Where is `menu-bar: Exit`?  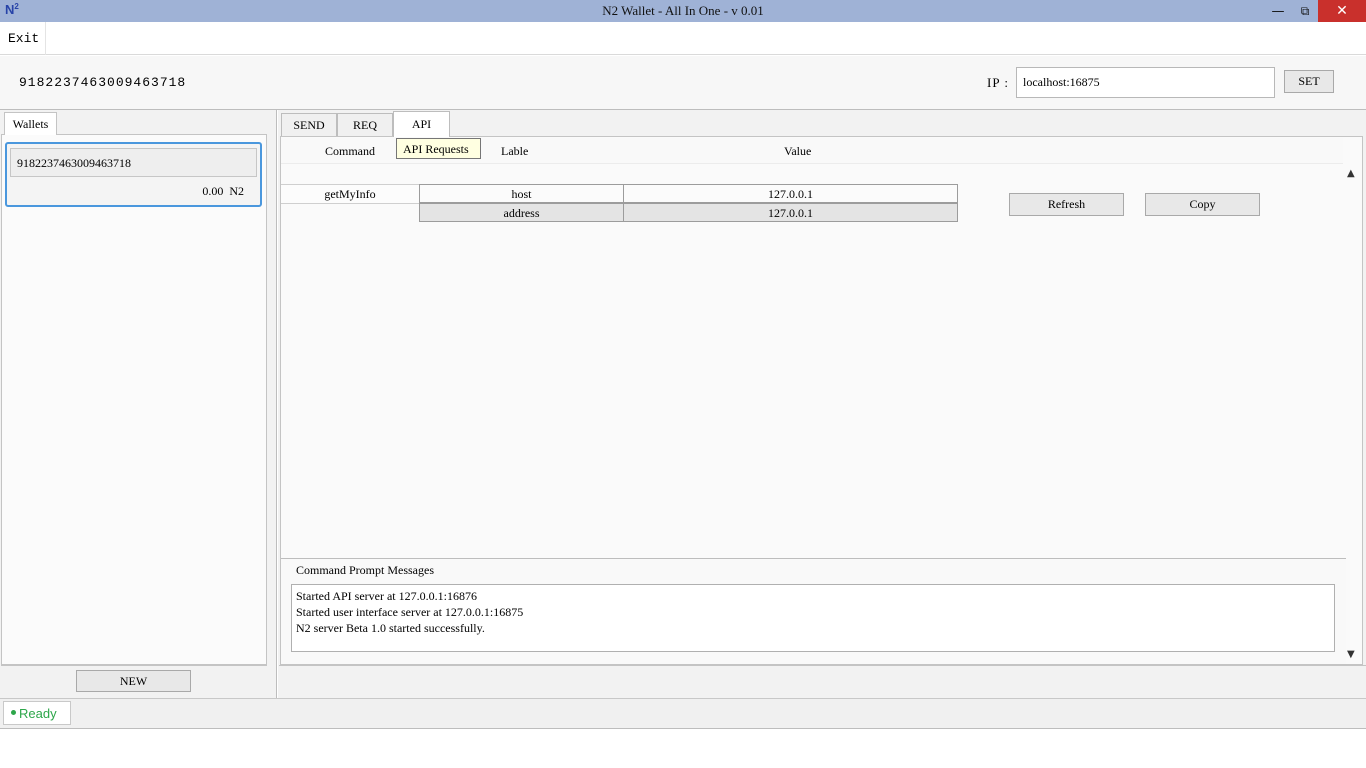
menu-bar: Exit is located at coordinates (683, 38).